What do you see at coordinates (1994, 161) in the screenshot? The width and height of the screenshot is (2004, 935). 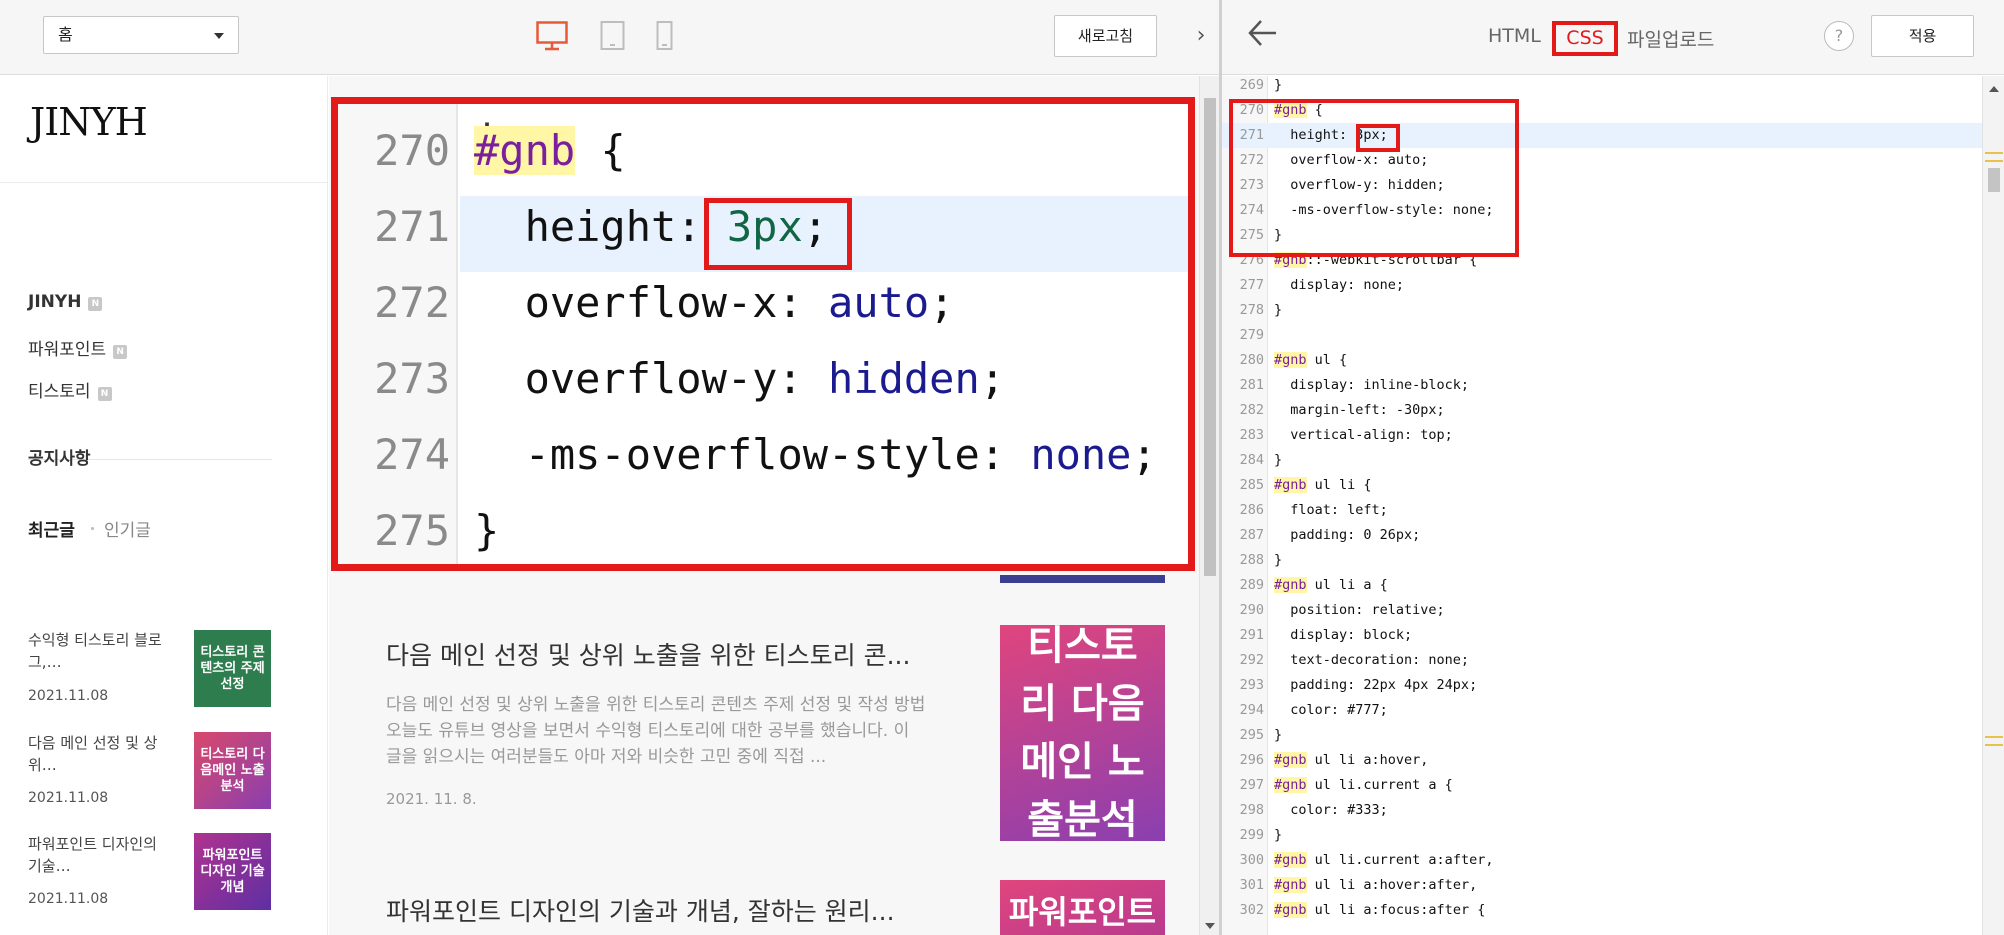 I see `scrollbar-marker` at bounding box center [1994, 161].